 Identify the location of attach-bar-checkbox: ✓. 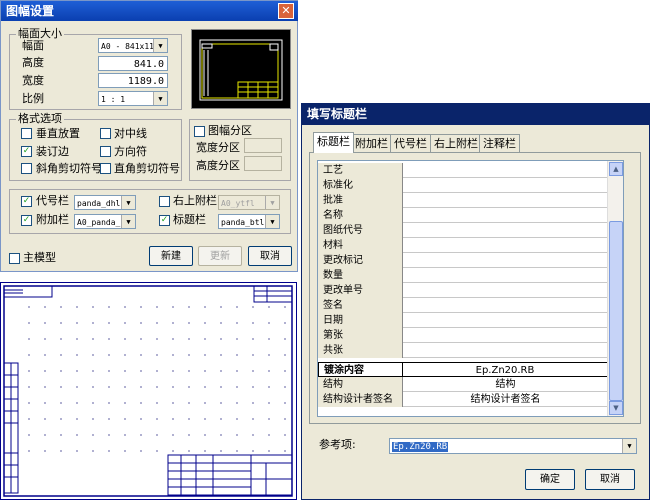
(26, 220).